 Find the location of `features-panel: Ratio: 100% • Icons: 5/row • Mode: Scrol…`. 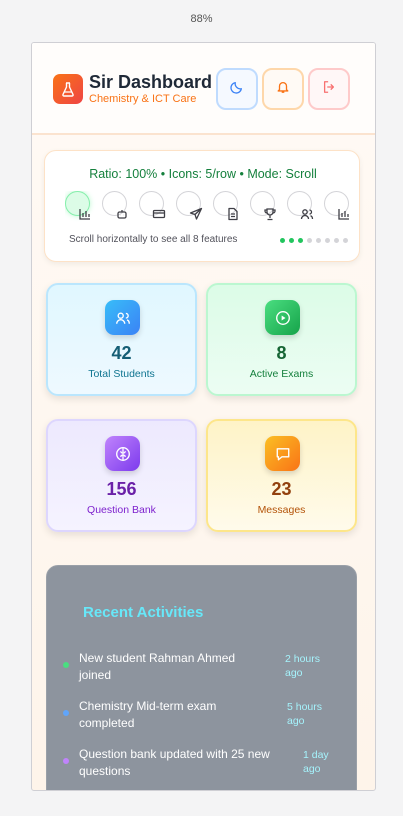

features-panel: Ratio: 100% • Icons: 5/row • Mode: Scrol… is located at coordinates (202, 206).